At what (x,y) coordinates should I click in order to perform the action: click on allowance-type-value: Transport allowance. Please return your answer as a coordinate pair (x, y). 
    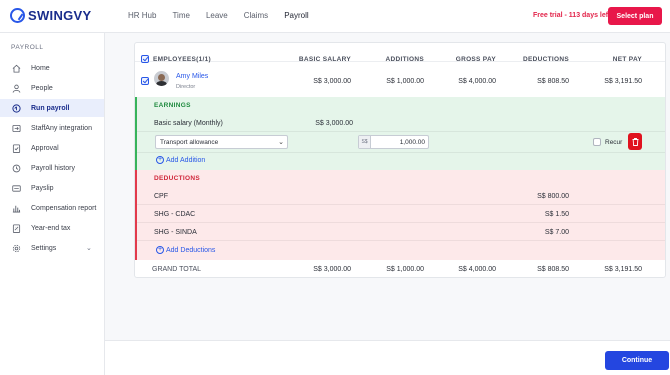
    Looking at the image, I should click on (189, 142).